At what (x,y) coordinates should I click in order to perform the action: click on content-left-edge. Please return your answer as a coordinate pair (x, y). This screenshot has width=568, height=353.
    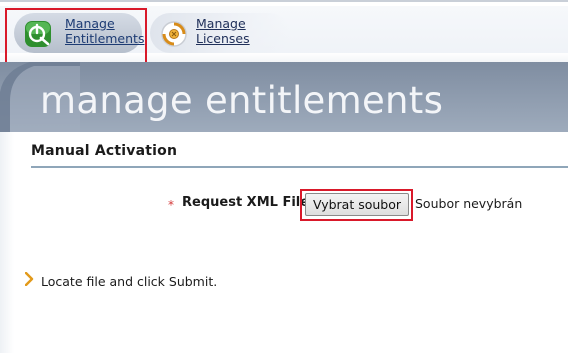
    Looking at the image, I should click on (7, 242).